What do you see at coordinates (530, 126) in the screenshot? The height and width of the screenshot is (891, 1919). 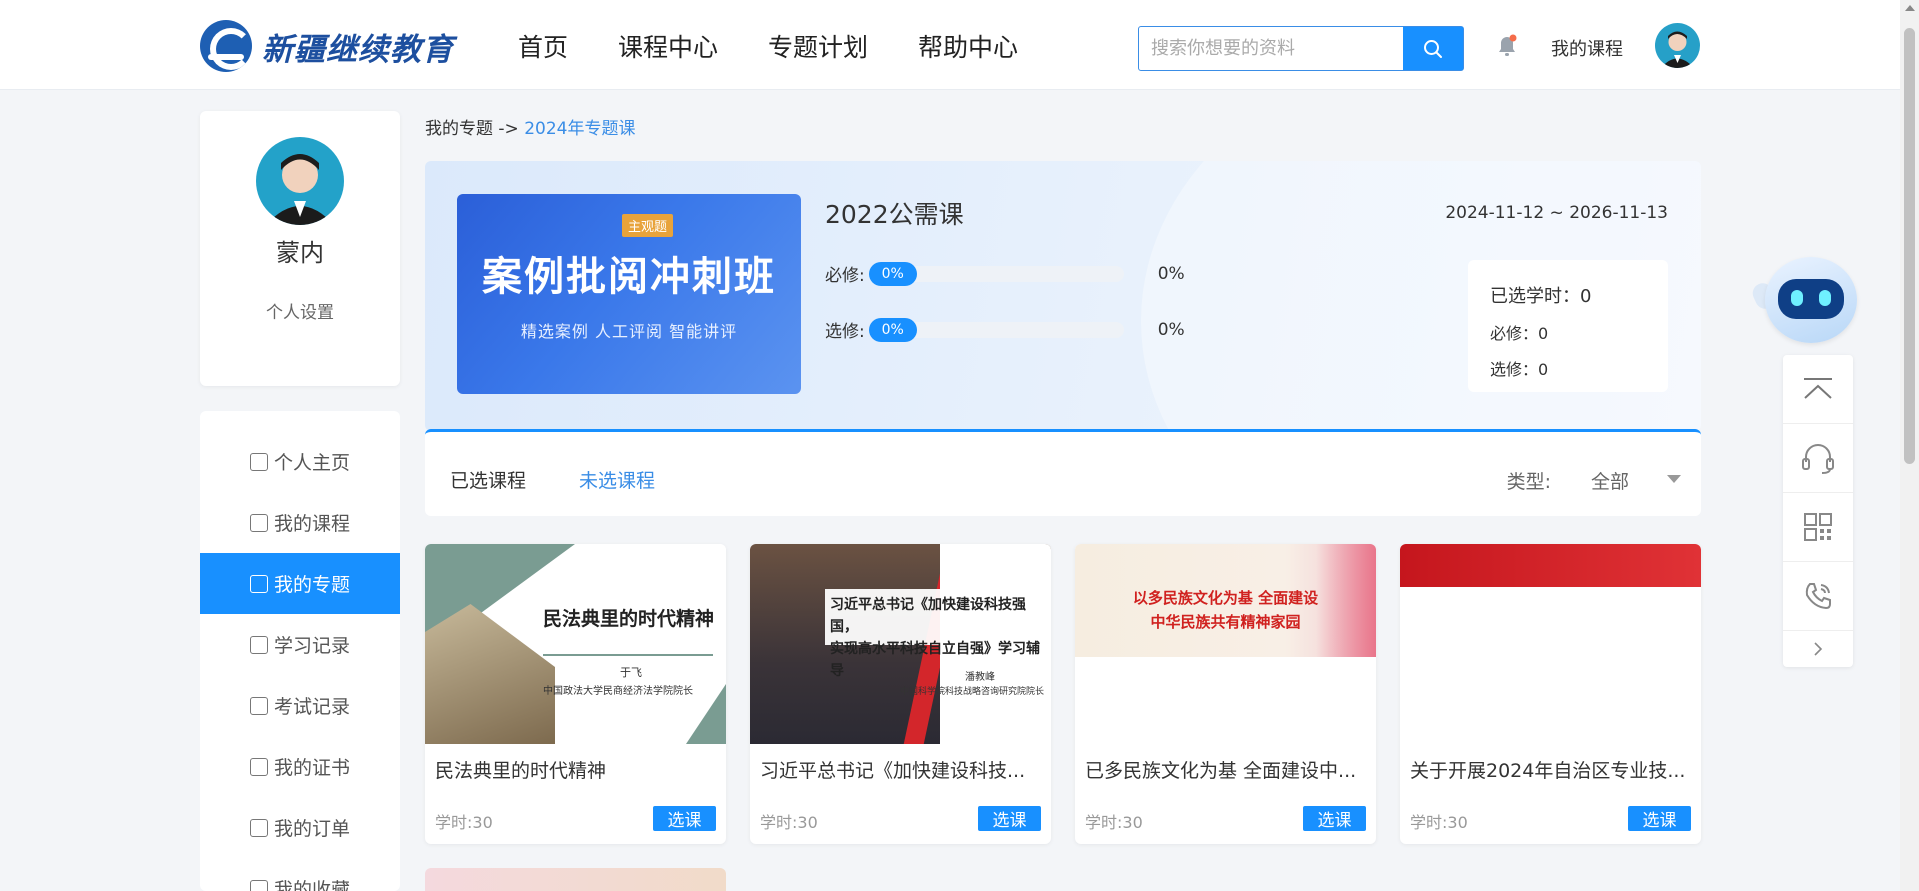 I see `breadcrumb: 我的专题 -> 2024年专题课` at bounding box center [530, 126].